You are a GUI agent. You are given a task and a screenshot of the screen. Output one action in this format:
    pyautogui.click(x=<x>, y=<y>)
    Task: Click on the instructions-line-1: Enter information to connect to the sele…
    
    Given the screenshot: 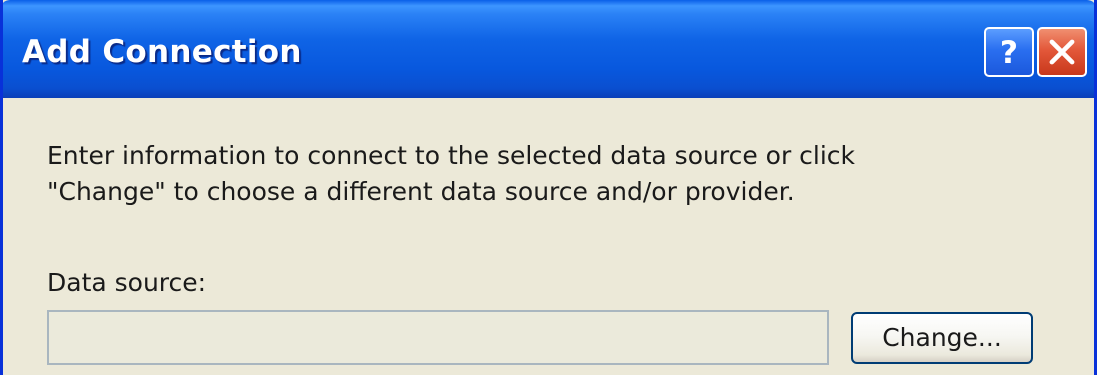 What is the action you would take?
    pyautogui.click(x=451, y=155)
    